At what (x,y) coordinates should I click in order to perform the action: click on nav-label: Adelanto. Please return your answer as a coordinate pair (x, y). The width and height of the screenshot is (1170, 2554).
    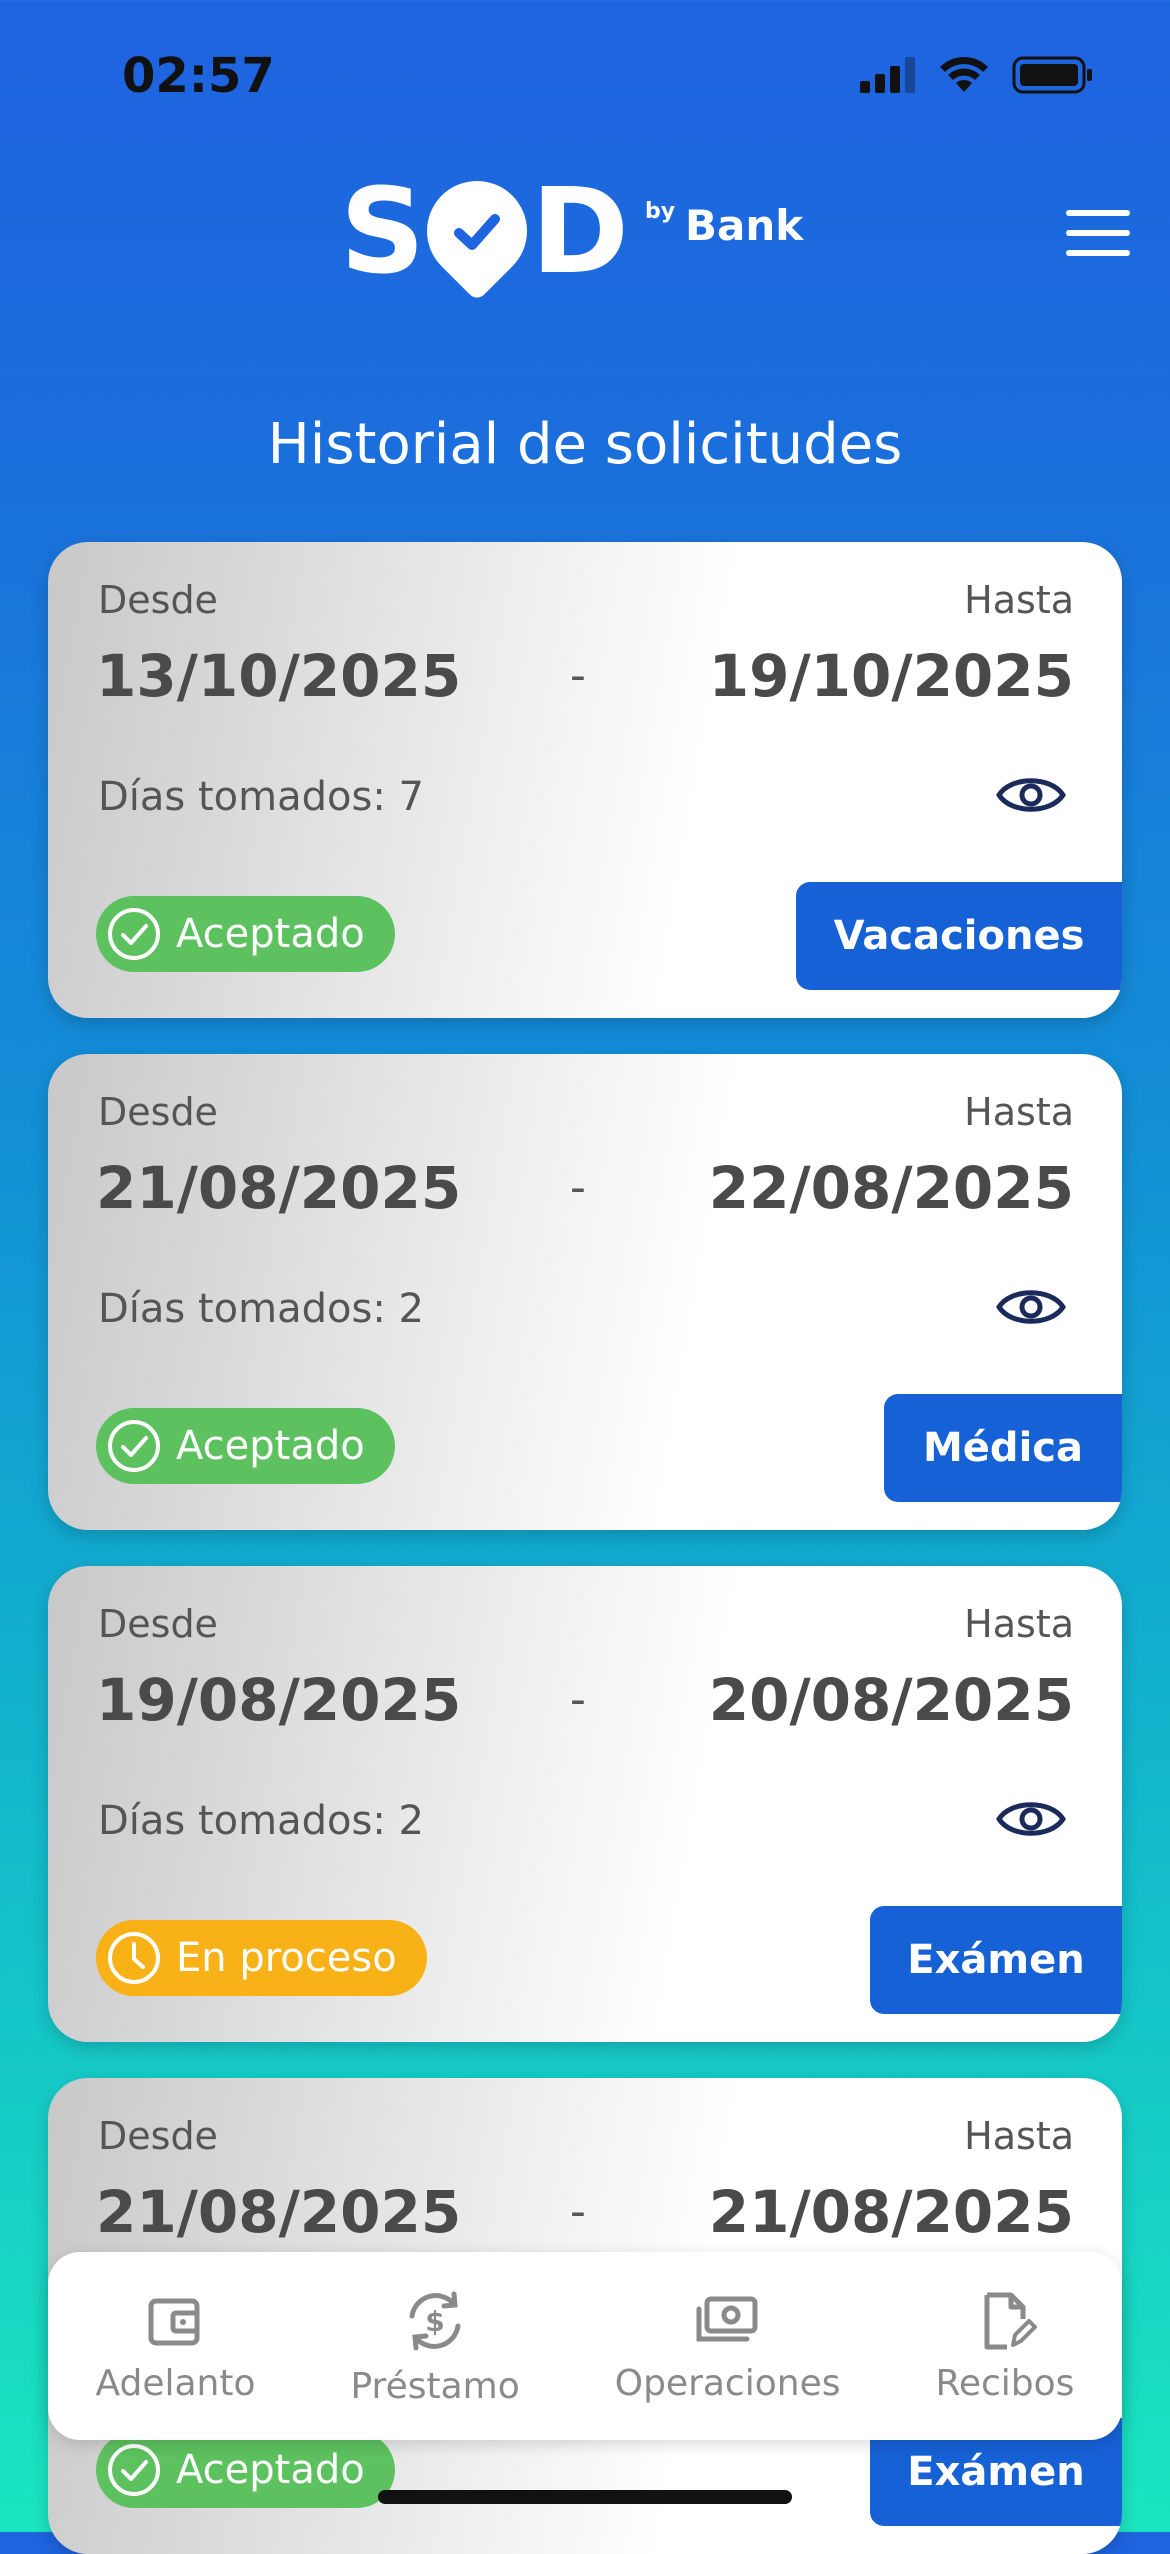
    Looking at the image, I should click on (175, 2383).